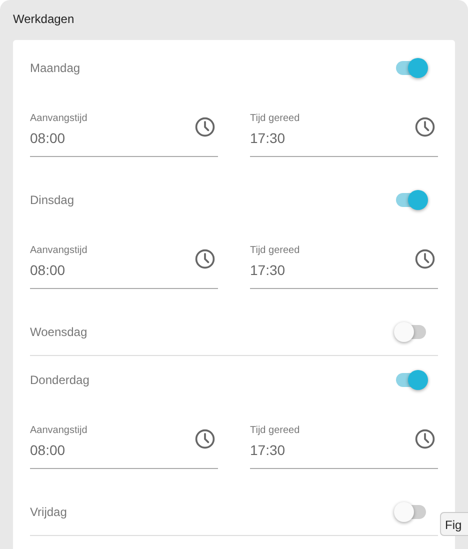  I want to click on day-label: Woensdag, so click(59, 331).